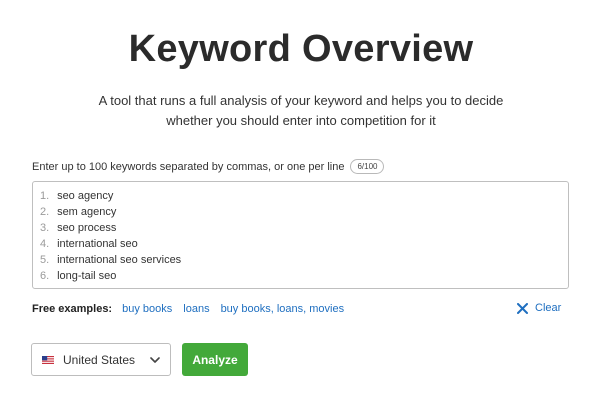 This screenshot has height=393, width=602. What do you see at coordinates (215, 359) in the screenshot?
I see `analyze-button: Analyze` at bounding box center [215, 359].